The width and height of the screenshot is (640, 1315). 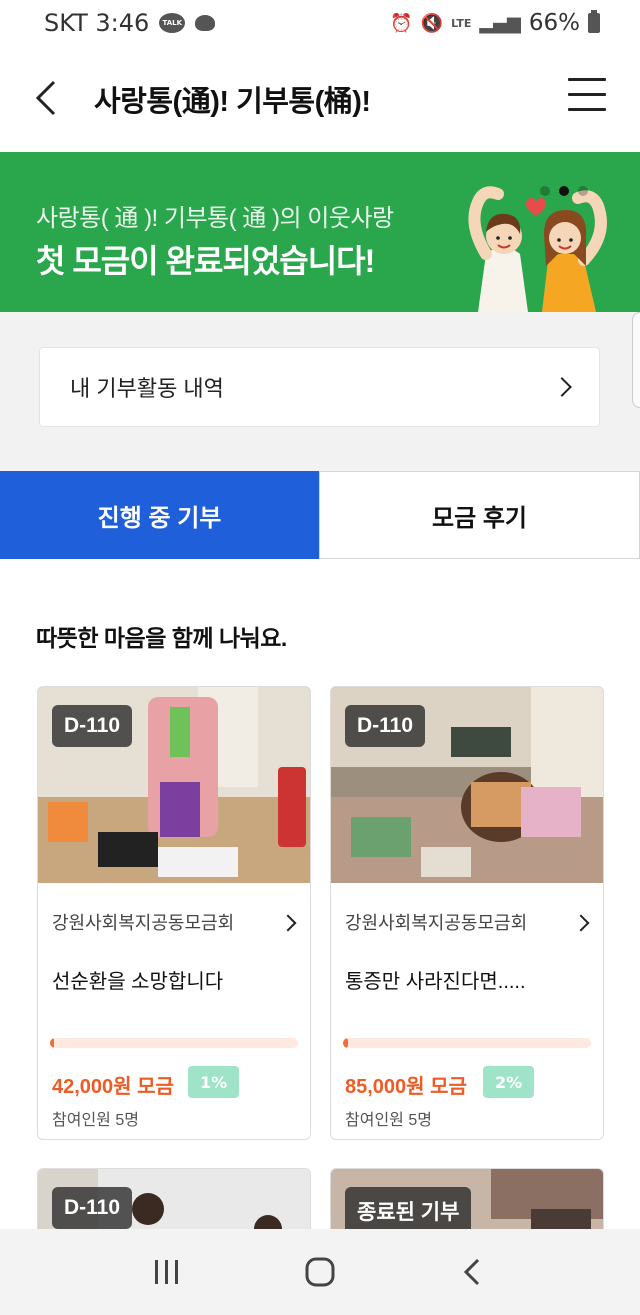 What do you see at coordinates (537, 249) in the screenshot?
I see `couple-heart-illustration` at bounding box center [537, 249].